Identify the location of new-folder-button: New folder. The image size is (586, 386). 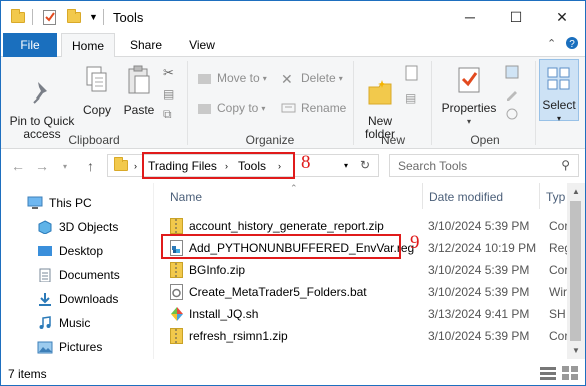
(380, 103).